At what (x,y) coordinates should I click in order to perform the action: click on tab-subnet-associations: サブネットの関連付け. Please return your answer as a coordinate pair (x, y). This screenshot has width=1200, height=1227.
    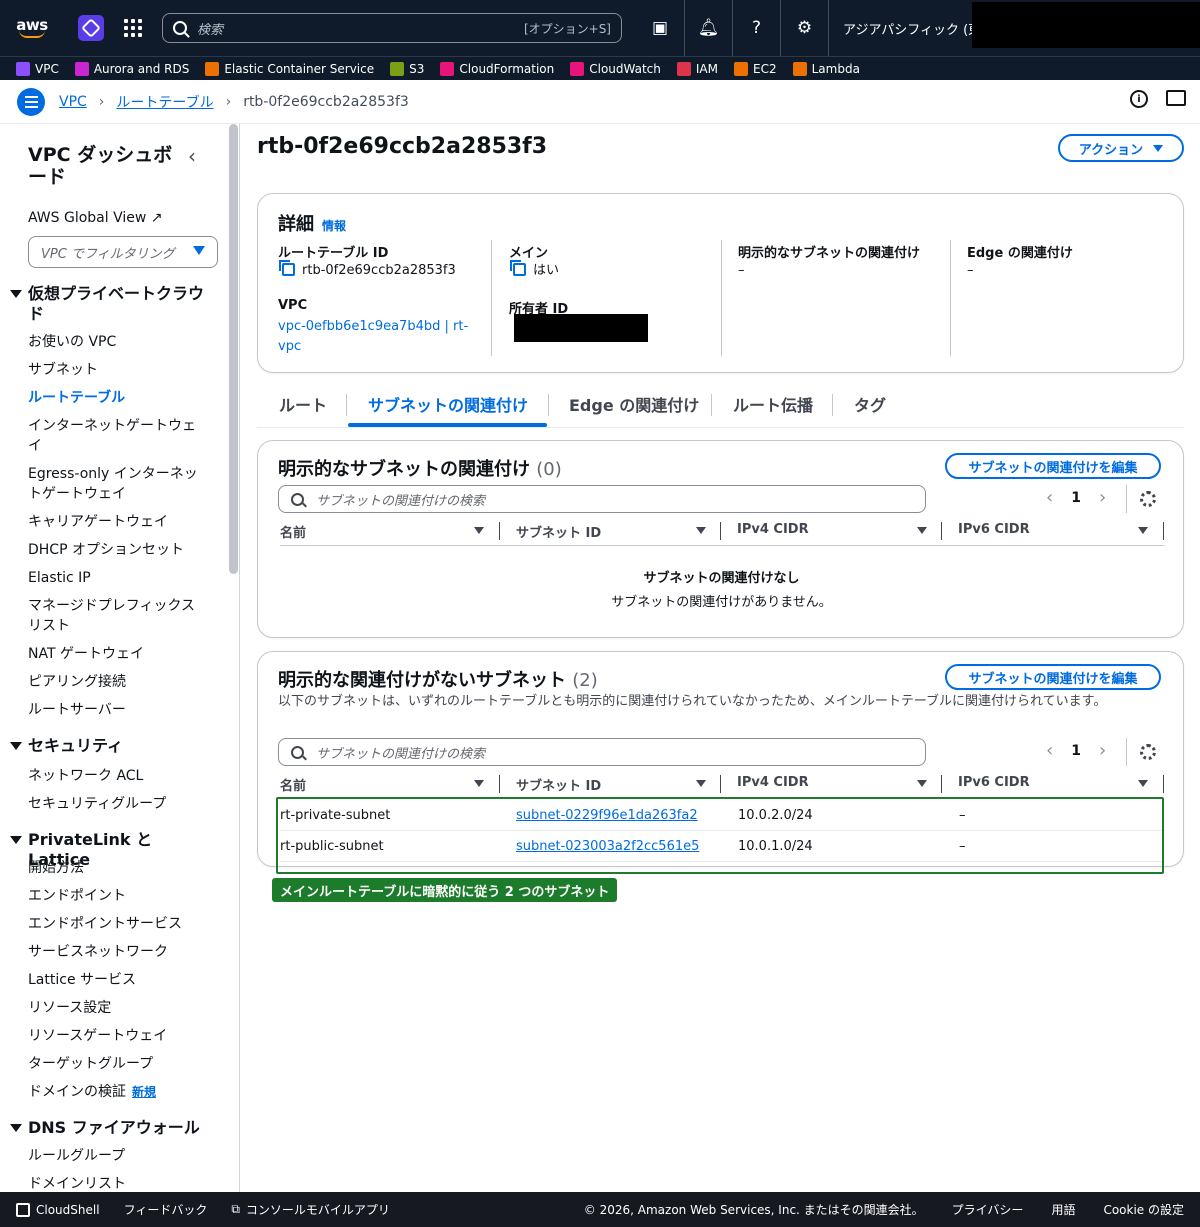
    Looking at the image, I should click on (448, 404).